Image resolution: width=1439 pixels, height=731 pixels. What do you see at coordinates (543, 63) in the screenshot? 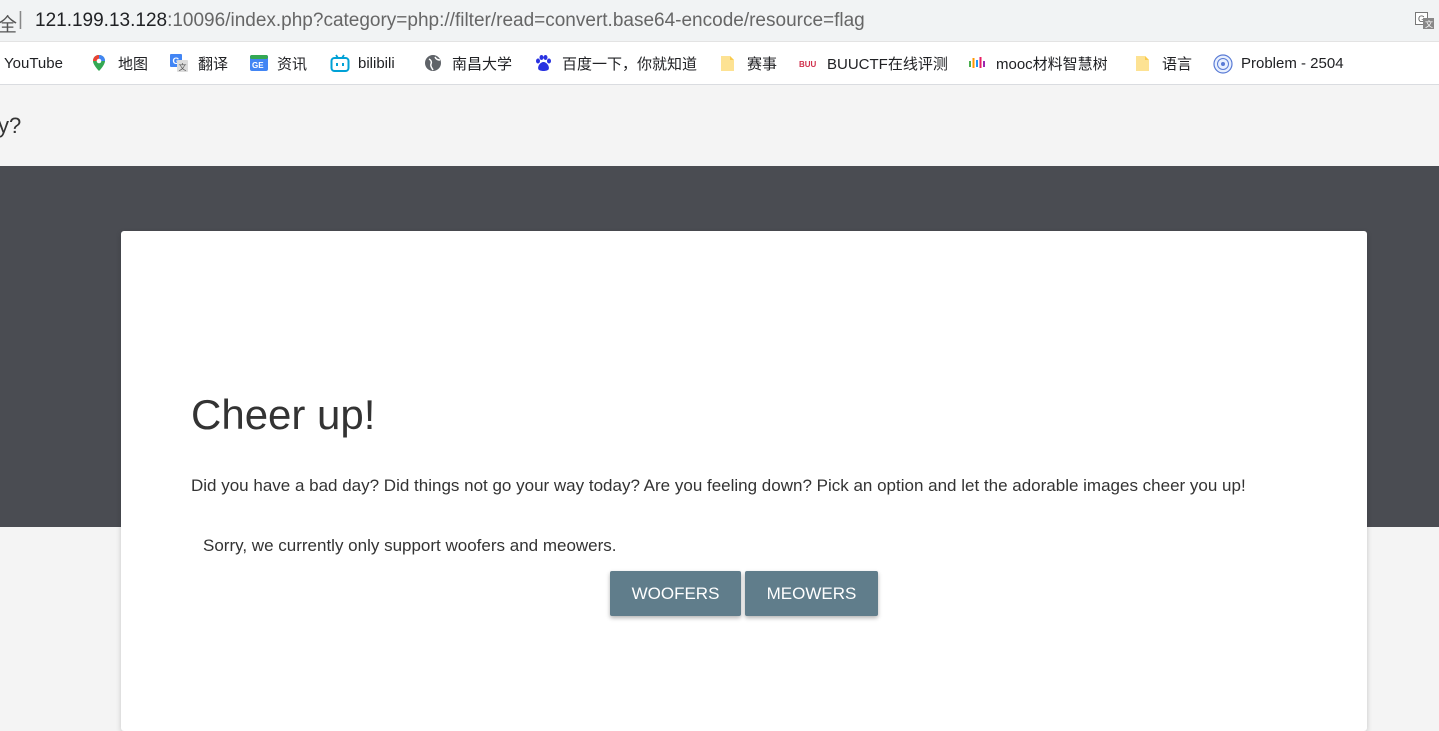
I see `baidu-paw-icon` at bounding box center [543, 63].